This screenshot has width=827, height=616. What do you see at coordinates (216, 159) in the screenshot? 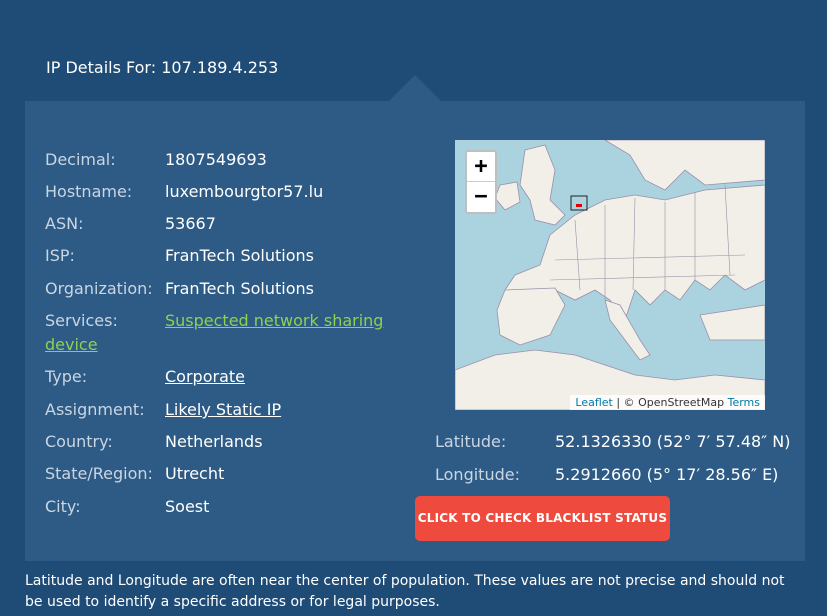
I see `decimal-value: 1807549693` at bounding box center [216, 159].